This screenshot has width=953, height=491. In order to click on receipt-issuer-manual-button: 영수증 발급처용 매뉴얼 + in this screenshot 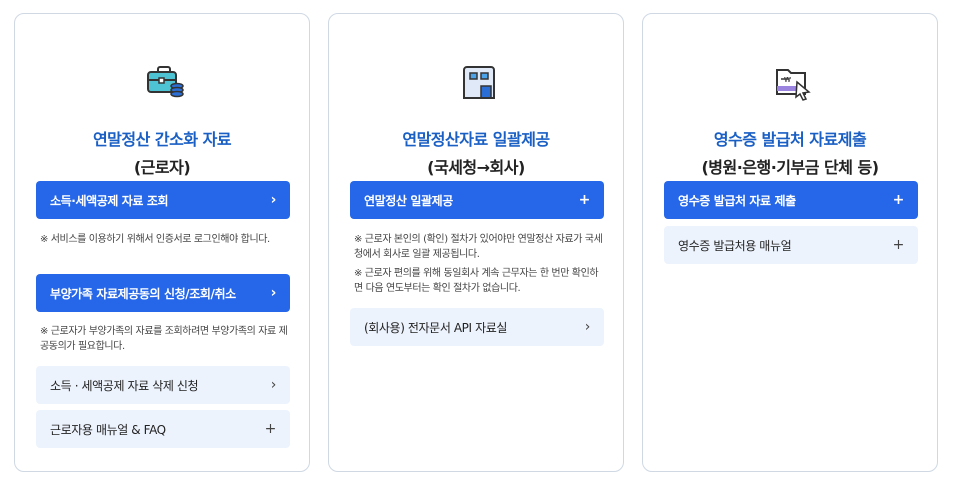, I will do `click(791, 245)`.